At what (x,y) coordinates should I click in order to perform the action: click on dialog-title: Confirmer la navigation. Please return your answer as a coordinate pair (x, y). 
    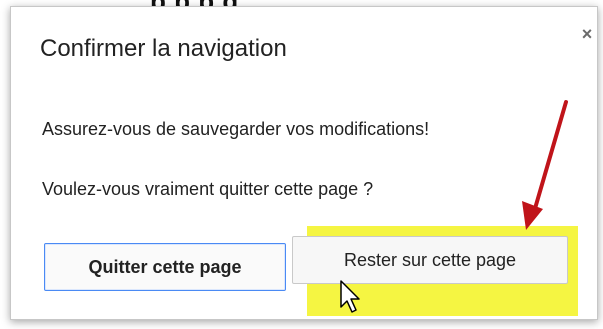
    Looking at the image, I should click on (163, 48).